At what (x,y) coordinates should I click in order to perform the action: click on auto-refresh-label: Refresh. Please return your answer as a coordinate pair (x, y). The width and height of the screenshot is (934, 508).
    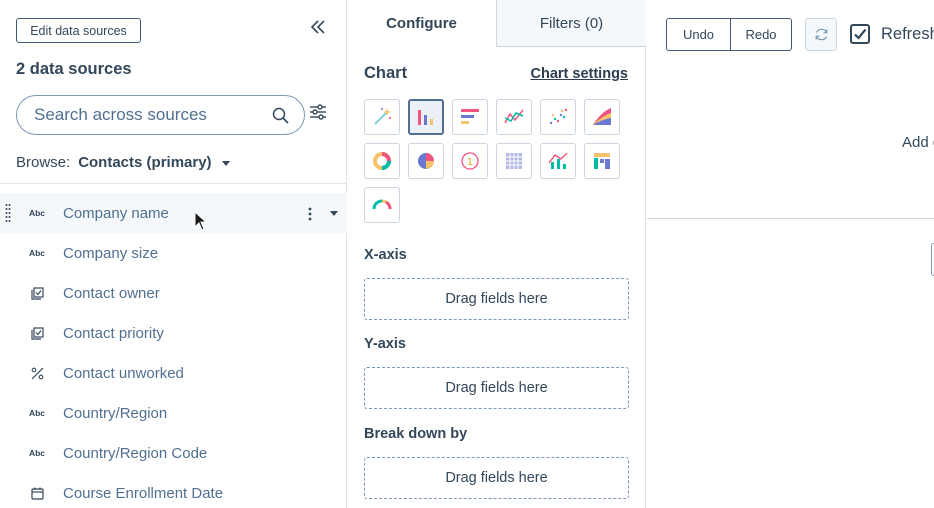
    Looking at the image, I should click on (907, 34).